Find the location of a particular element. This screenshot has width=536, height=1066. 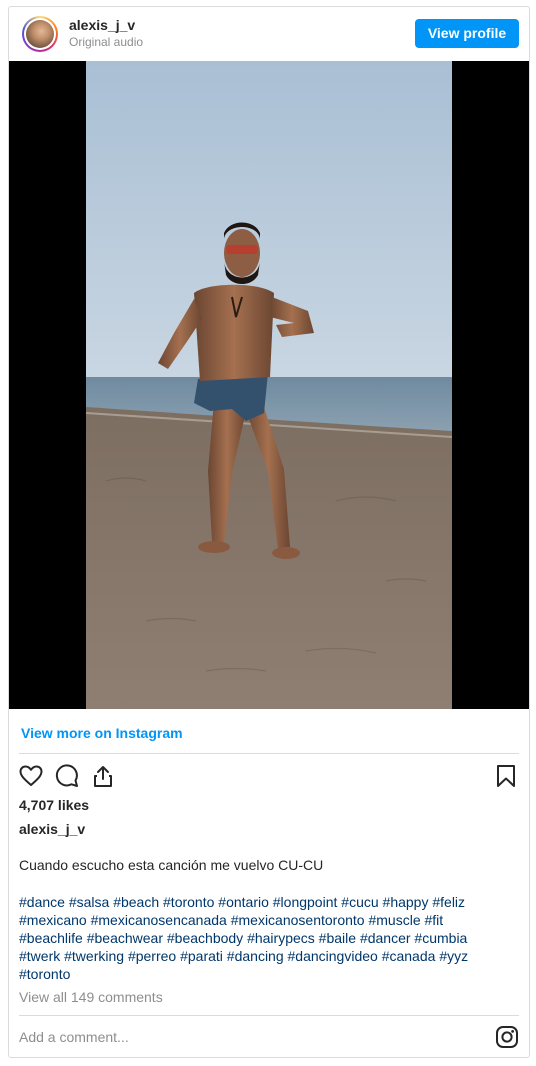

hashtag-link: #mexicano is located at coordinates (53, 920).